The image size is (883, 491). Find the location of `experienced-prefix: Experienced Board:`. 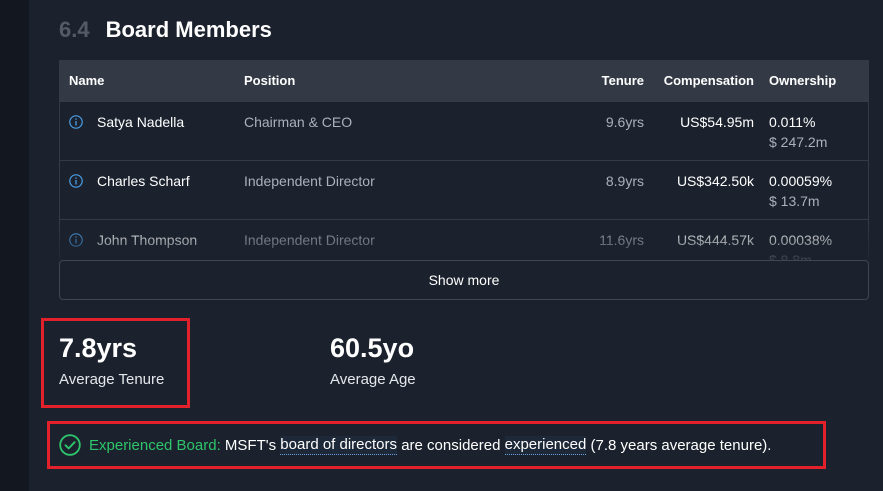

experienced-prefix: Experienced Board: is located at coordinates (155, 445).